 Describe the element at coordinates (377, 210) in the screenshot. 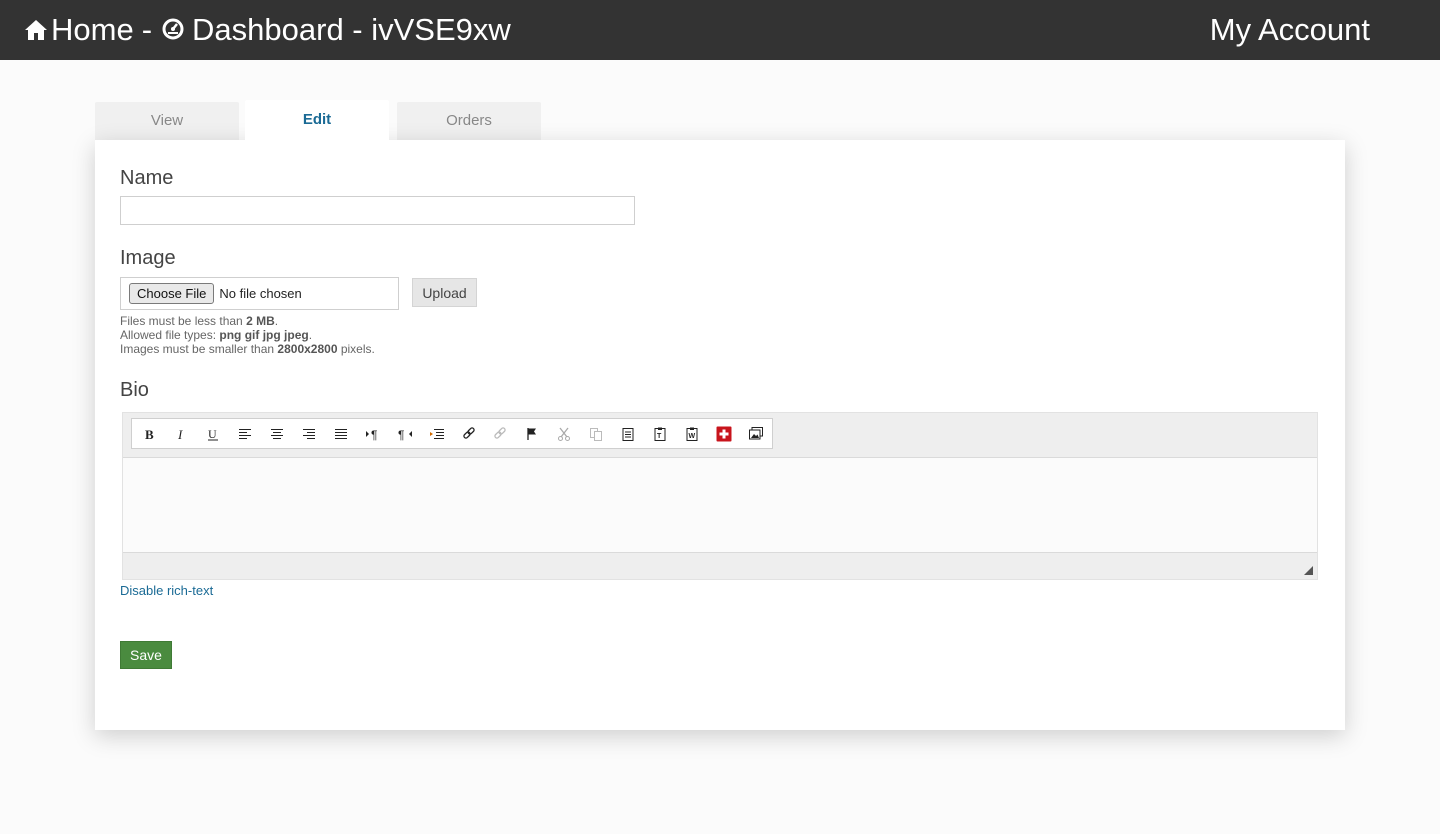

I see `name-input` at that location.